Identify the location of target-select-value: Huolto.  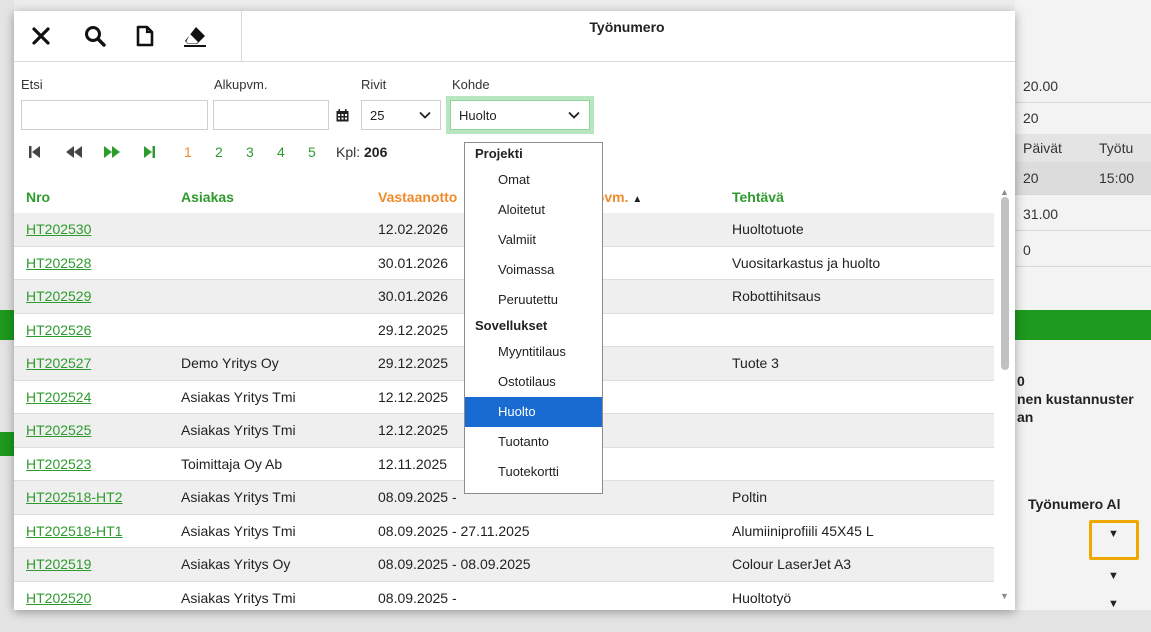
(478, 115).